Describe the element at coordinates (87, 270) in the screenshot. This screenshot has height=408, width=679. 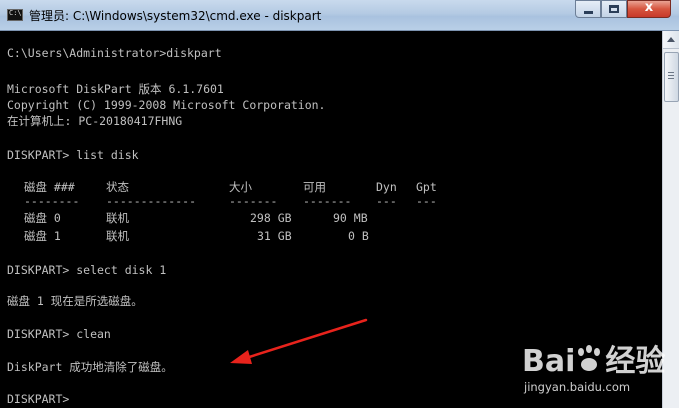
I see `console-line: DISKPART> select disk 1` at that location.